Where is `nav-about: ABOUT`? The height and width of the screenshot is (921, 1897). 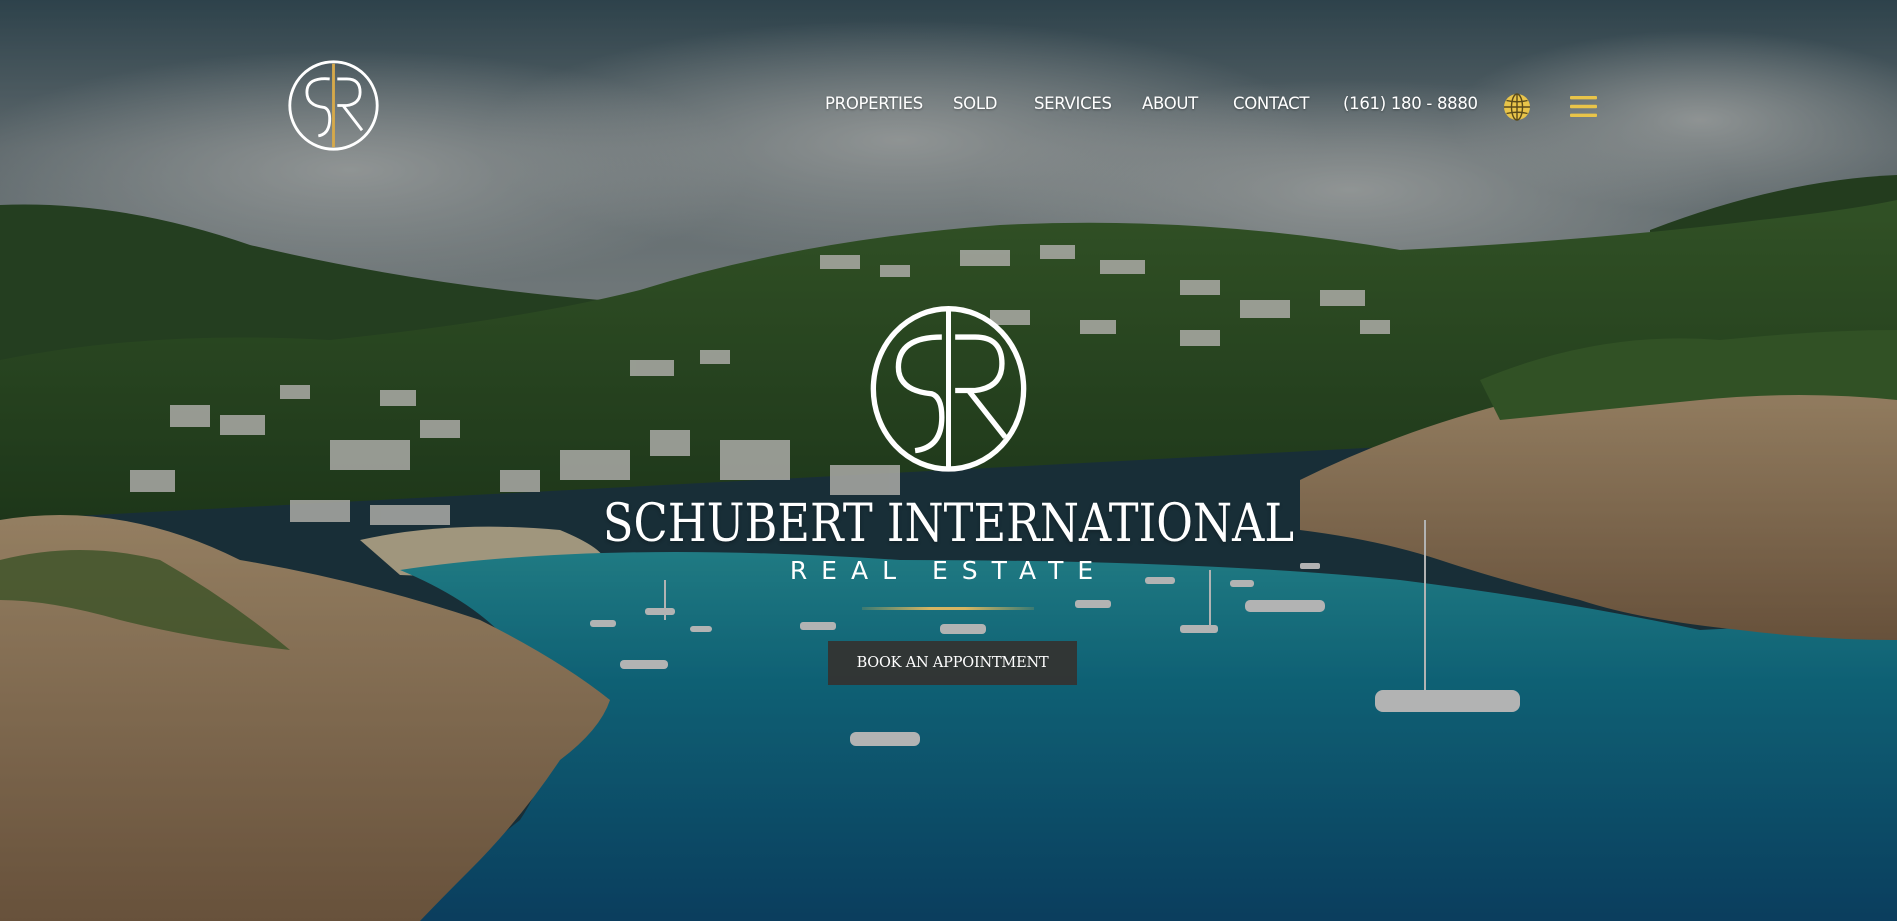
nav-about: ABOUT is located at coordinates (1170, 103).